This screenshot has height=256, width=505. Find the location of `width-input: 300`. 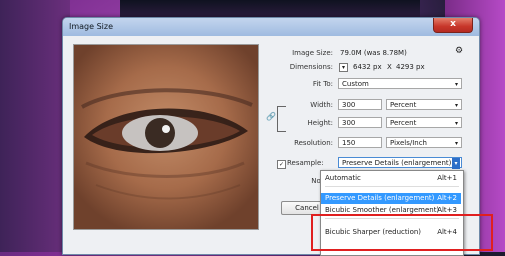

width-input: 300 is located at coordinates (360, 104).